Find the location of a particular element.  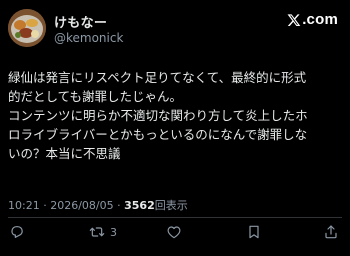

post-text-line: コンテンツに明らか不適切な関わり方して炎上したホ is located at coordinates (158, 115).